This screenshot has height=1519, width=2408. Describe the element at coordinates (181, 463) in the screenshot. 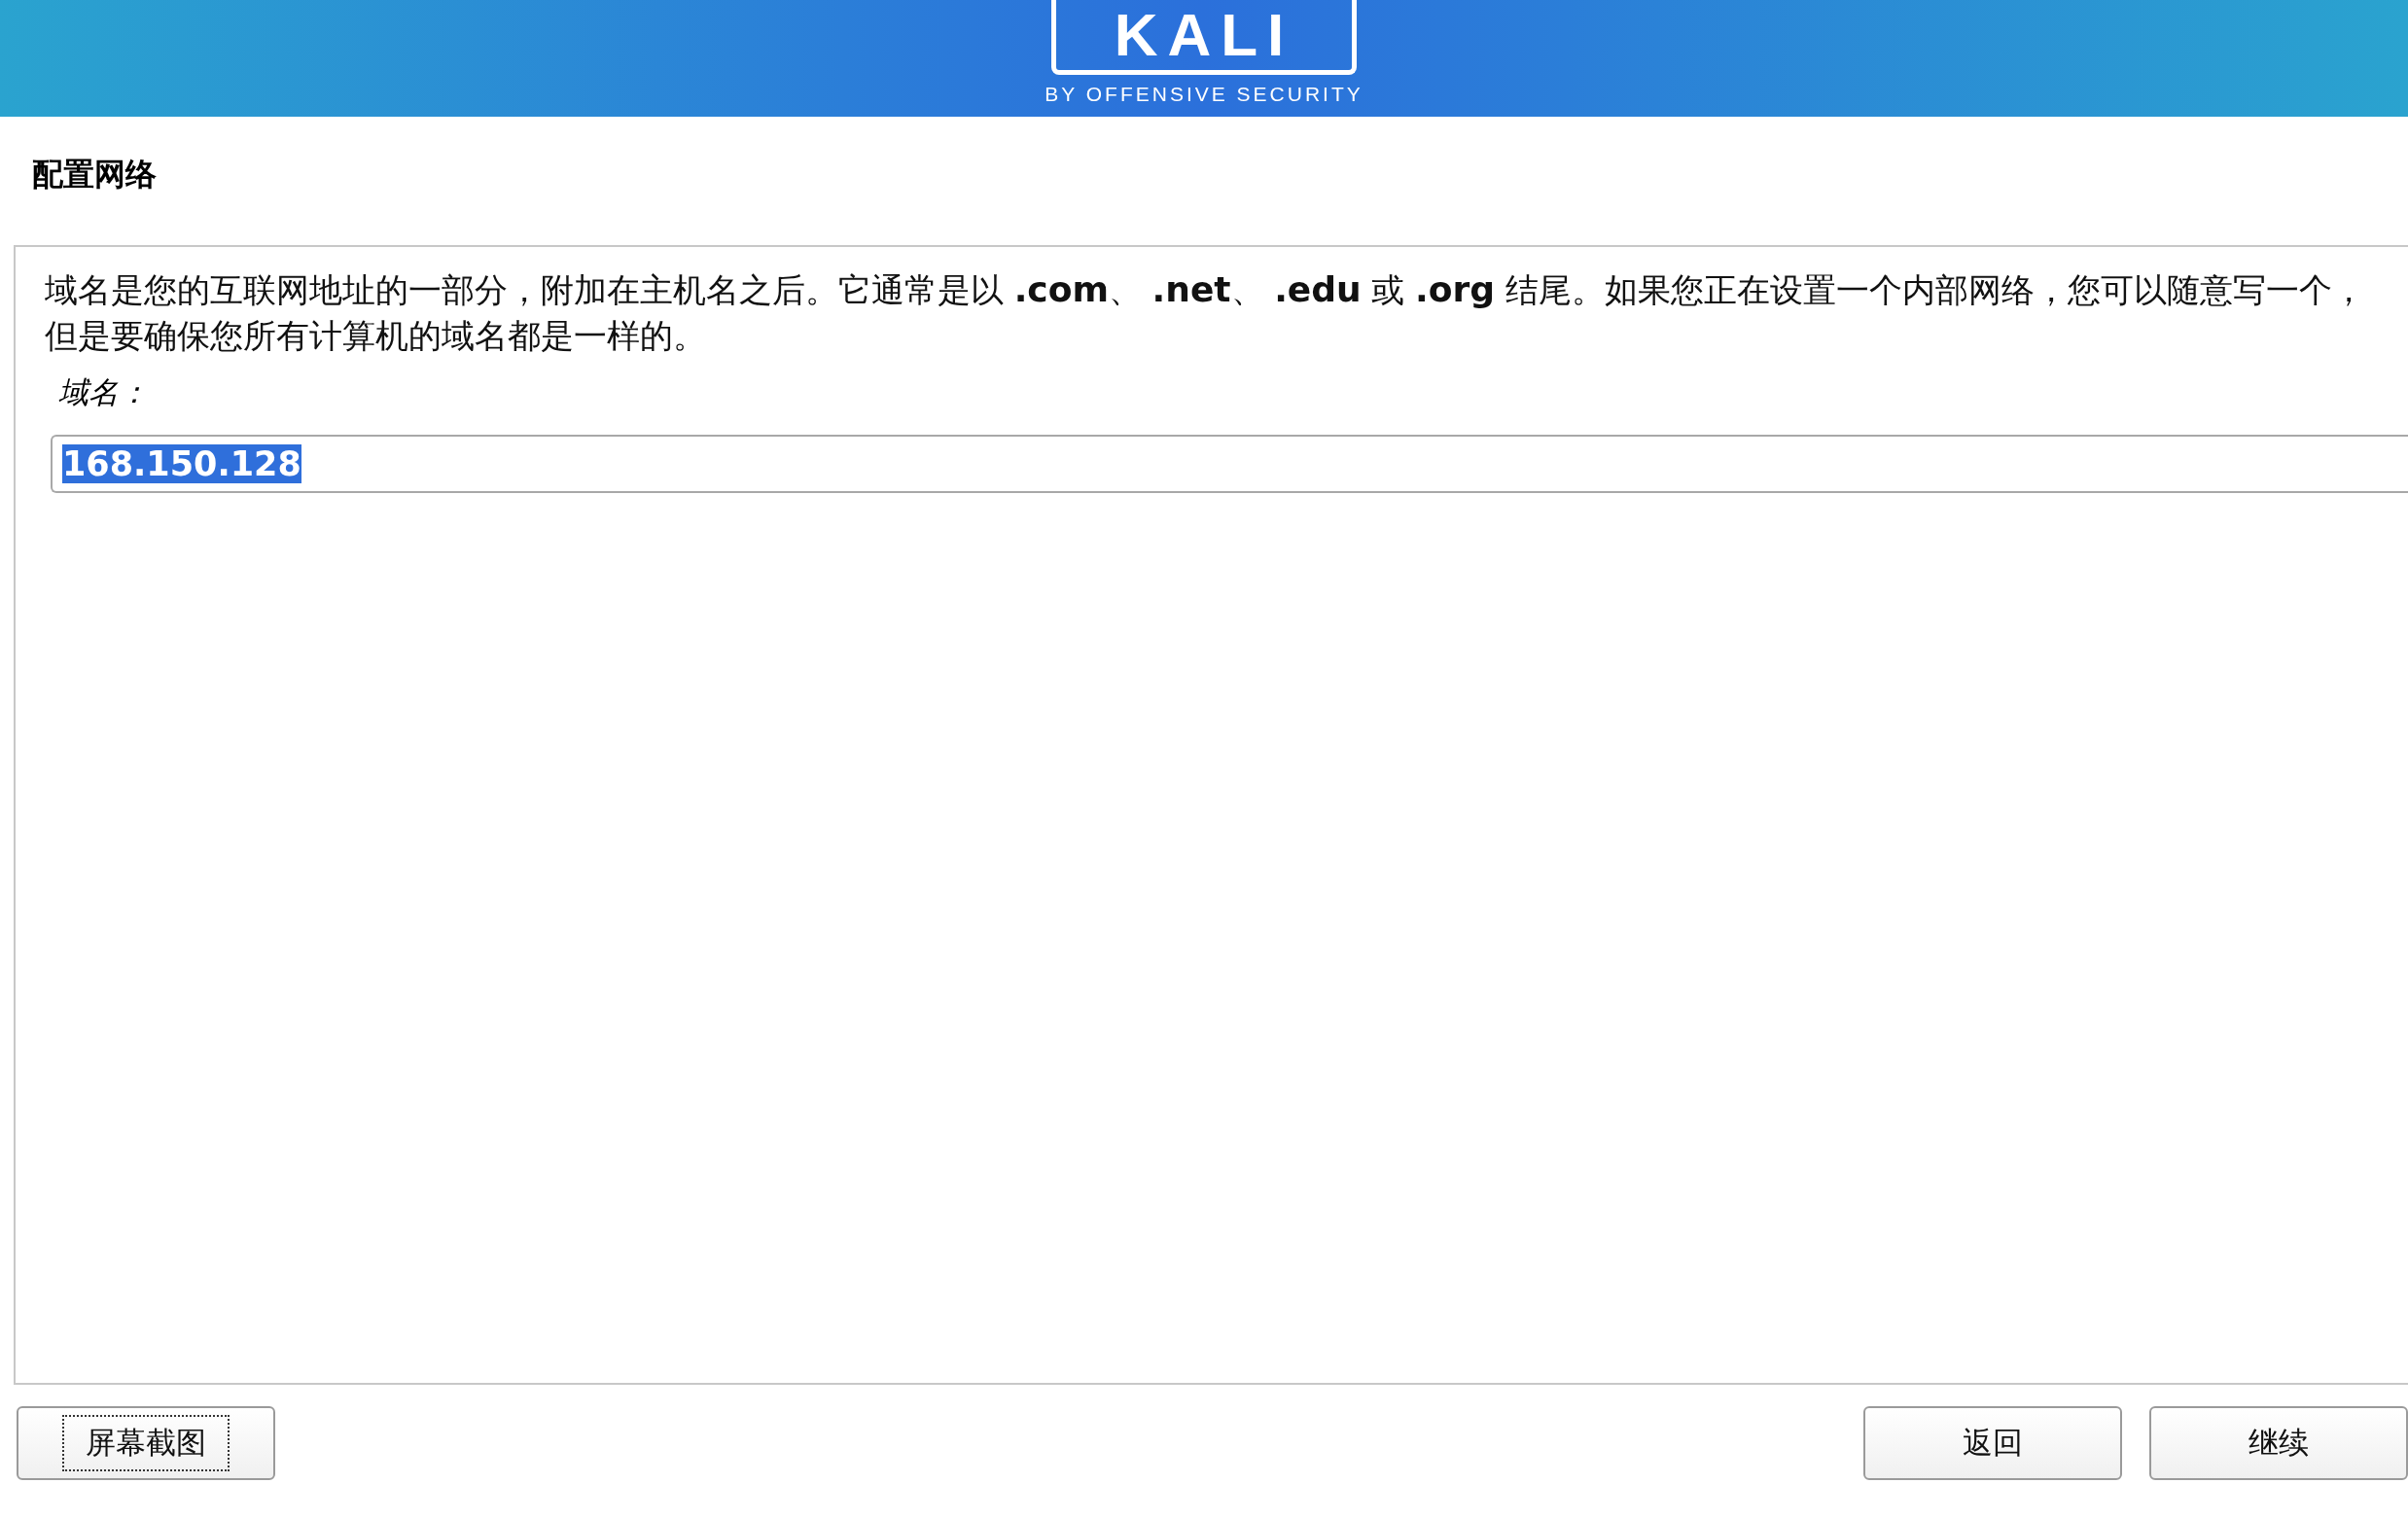

I see `field-value: 168.150.128` at that location.